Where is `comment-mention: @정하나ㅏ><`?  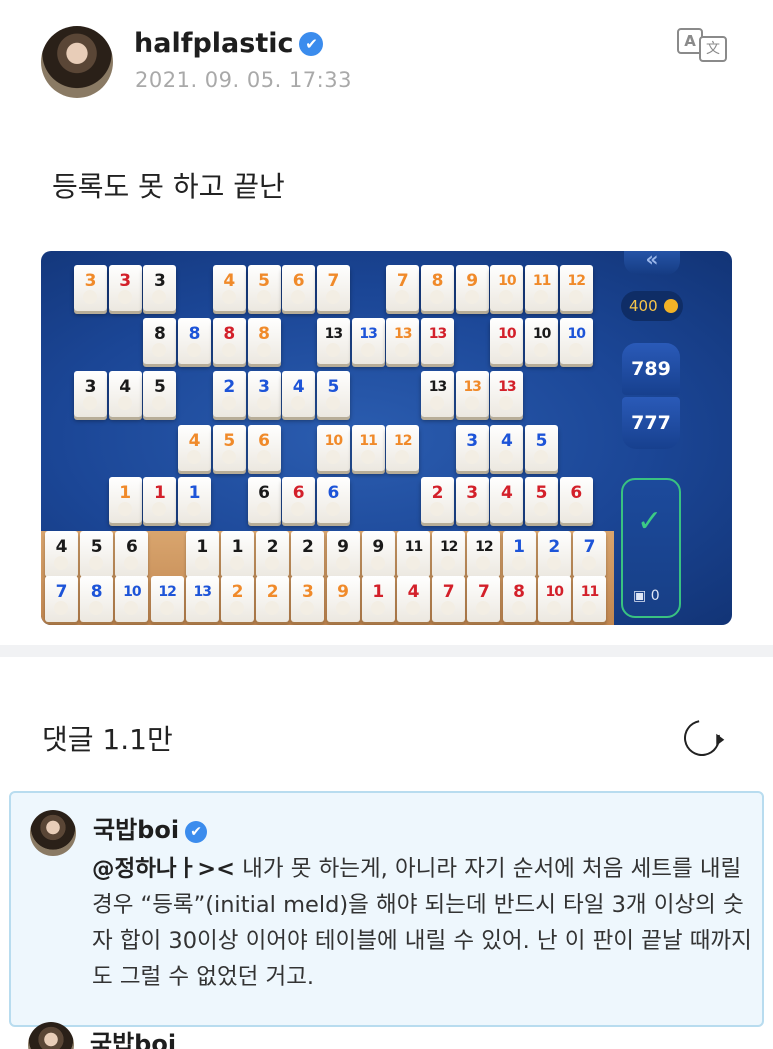 comment-mention: @정하나ㅏ>< is located at coordinates (163, 869).